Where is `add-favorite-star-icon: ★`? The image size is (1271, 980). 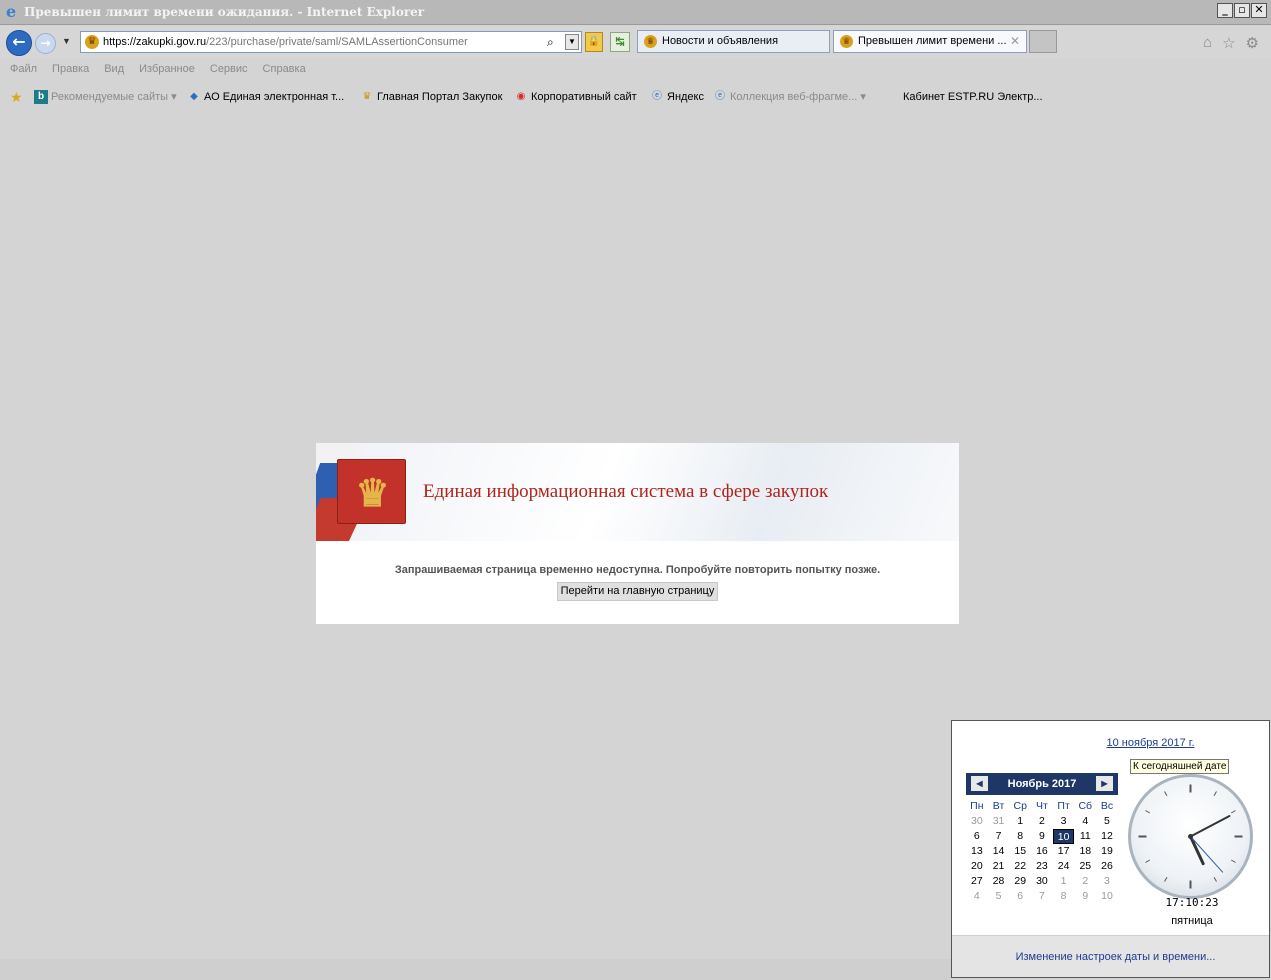 add-favorite-star-icon: ★ is located at coordinates (16, 97).